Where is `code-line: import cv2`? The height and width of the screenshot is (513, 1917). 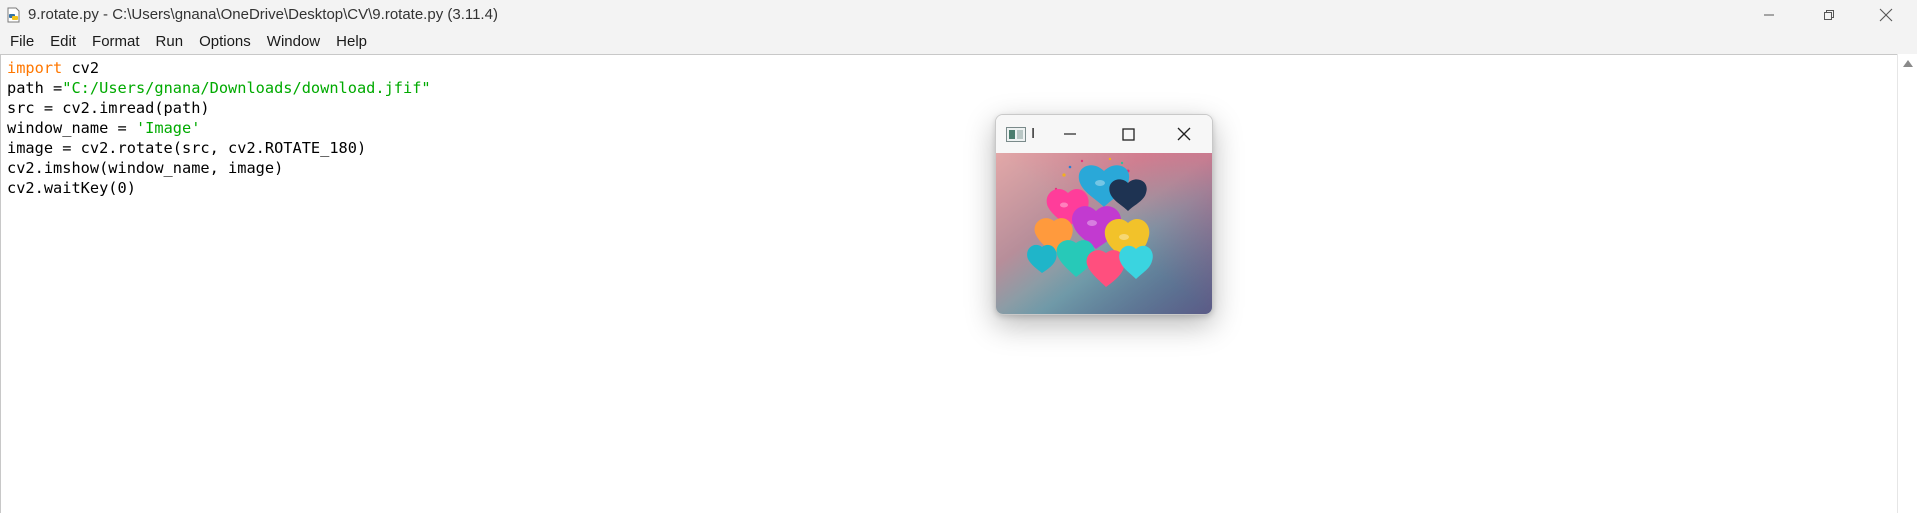
code-line: import cv2 is located at coordinates (219, 68).